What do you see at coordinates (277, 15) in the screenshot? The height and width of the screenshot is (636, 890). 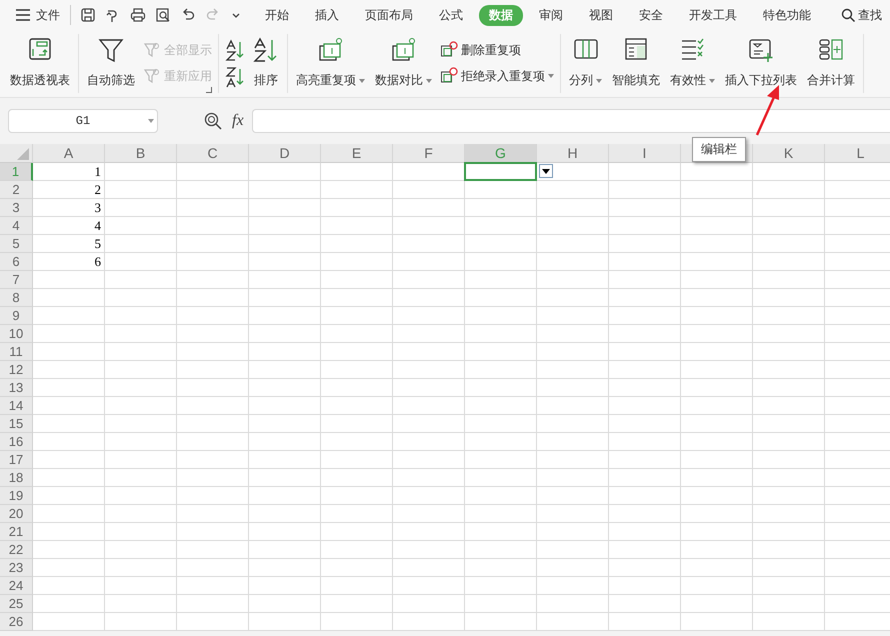 I see `menu-tab: 开始` at bounding box center [277, 15].